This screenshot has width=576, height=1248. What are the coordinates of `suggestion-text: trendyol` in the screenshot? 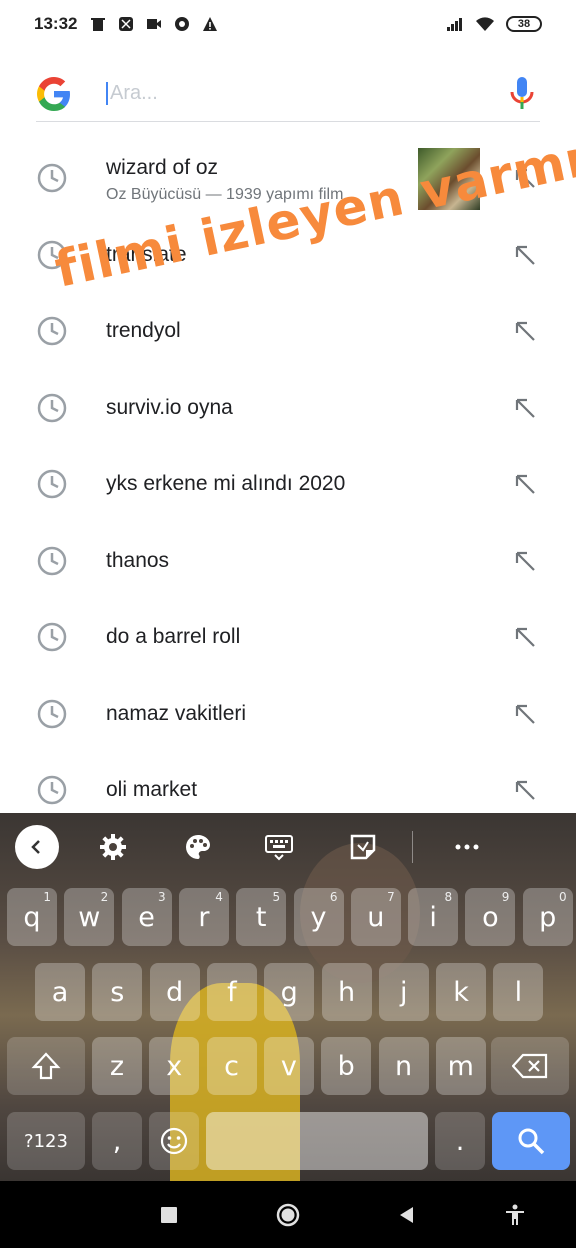 It's located at (143, 331).